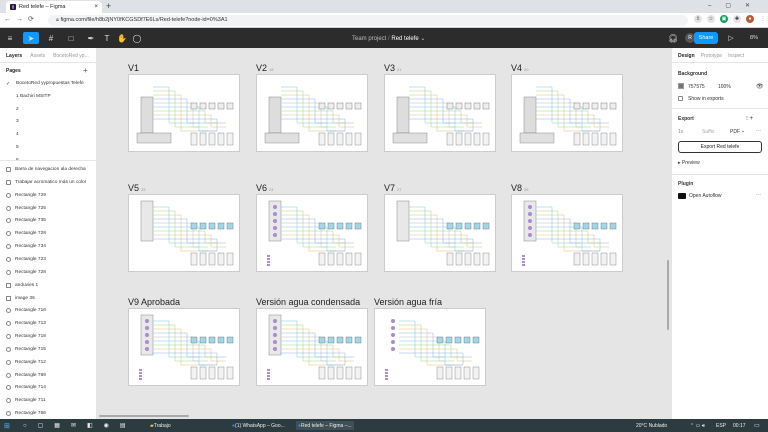 This screenshot has height=432, width=768. What do you see at coordinates (680, 98) in the screenshot?
I see `show-exports-checkbox` at bounding box center [680, 98].